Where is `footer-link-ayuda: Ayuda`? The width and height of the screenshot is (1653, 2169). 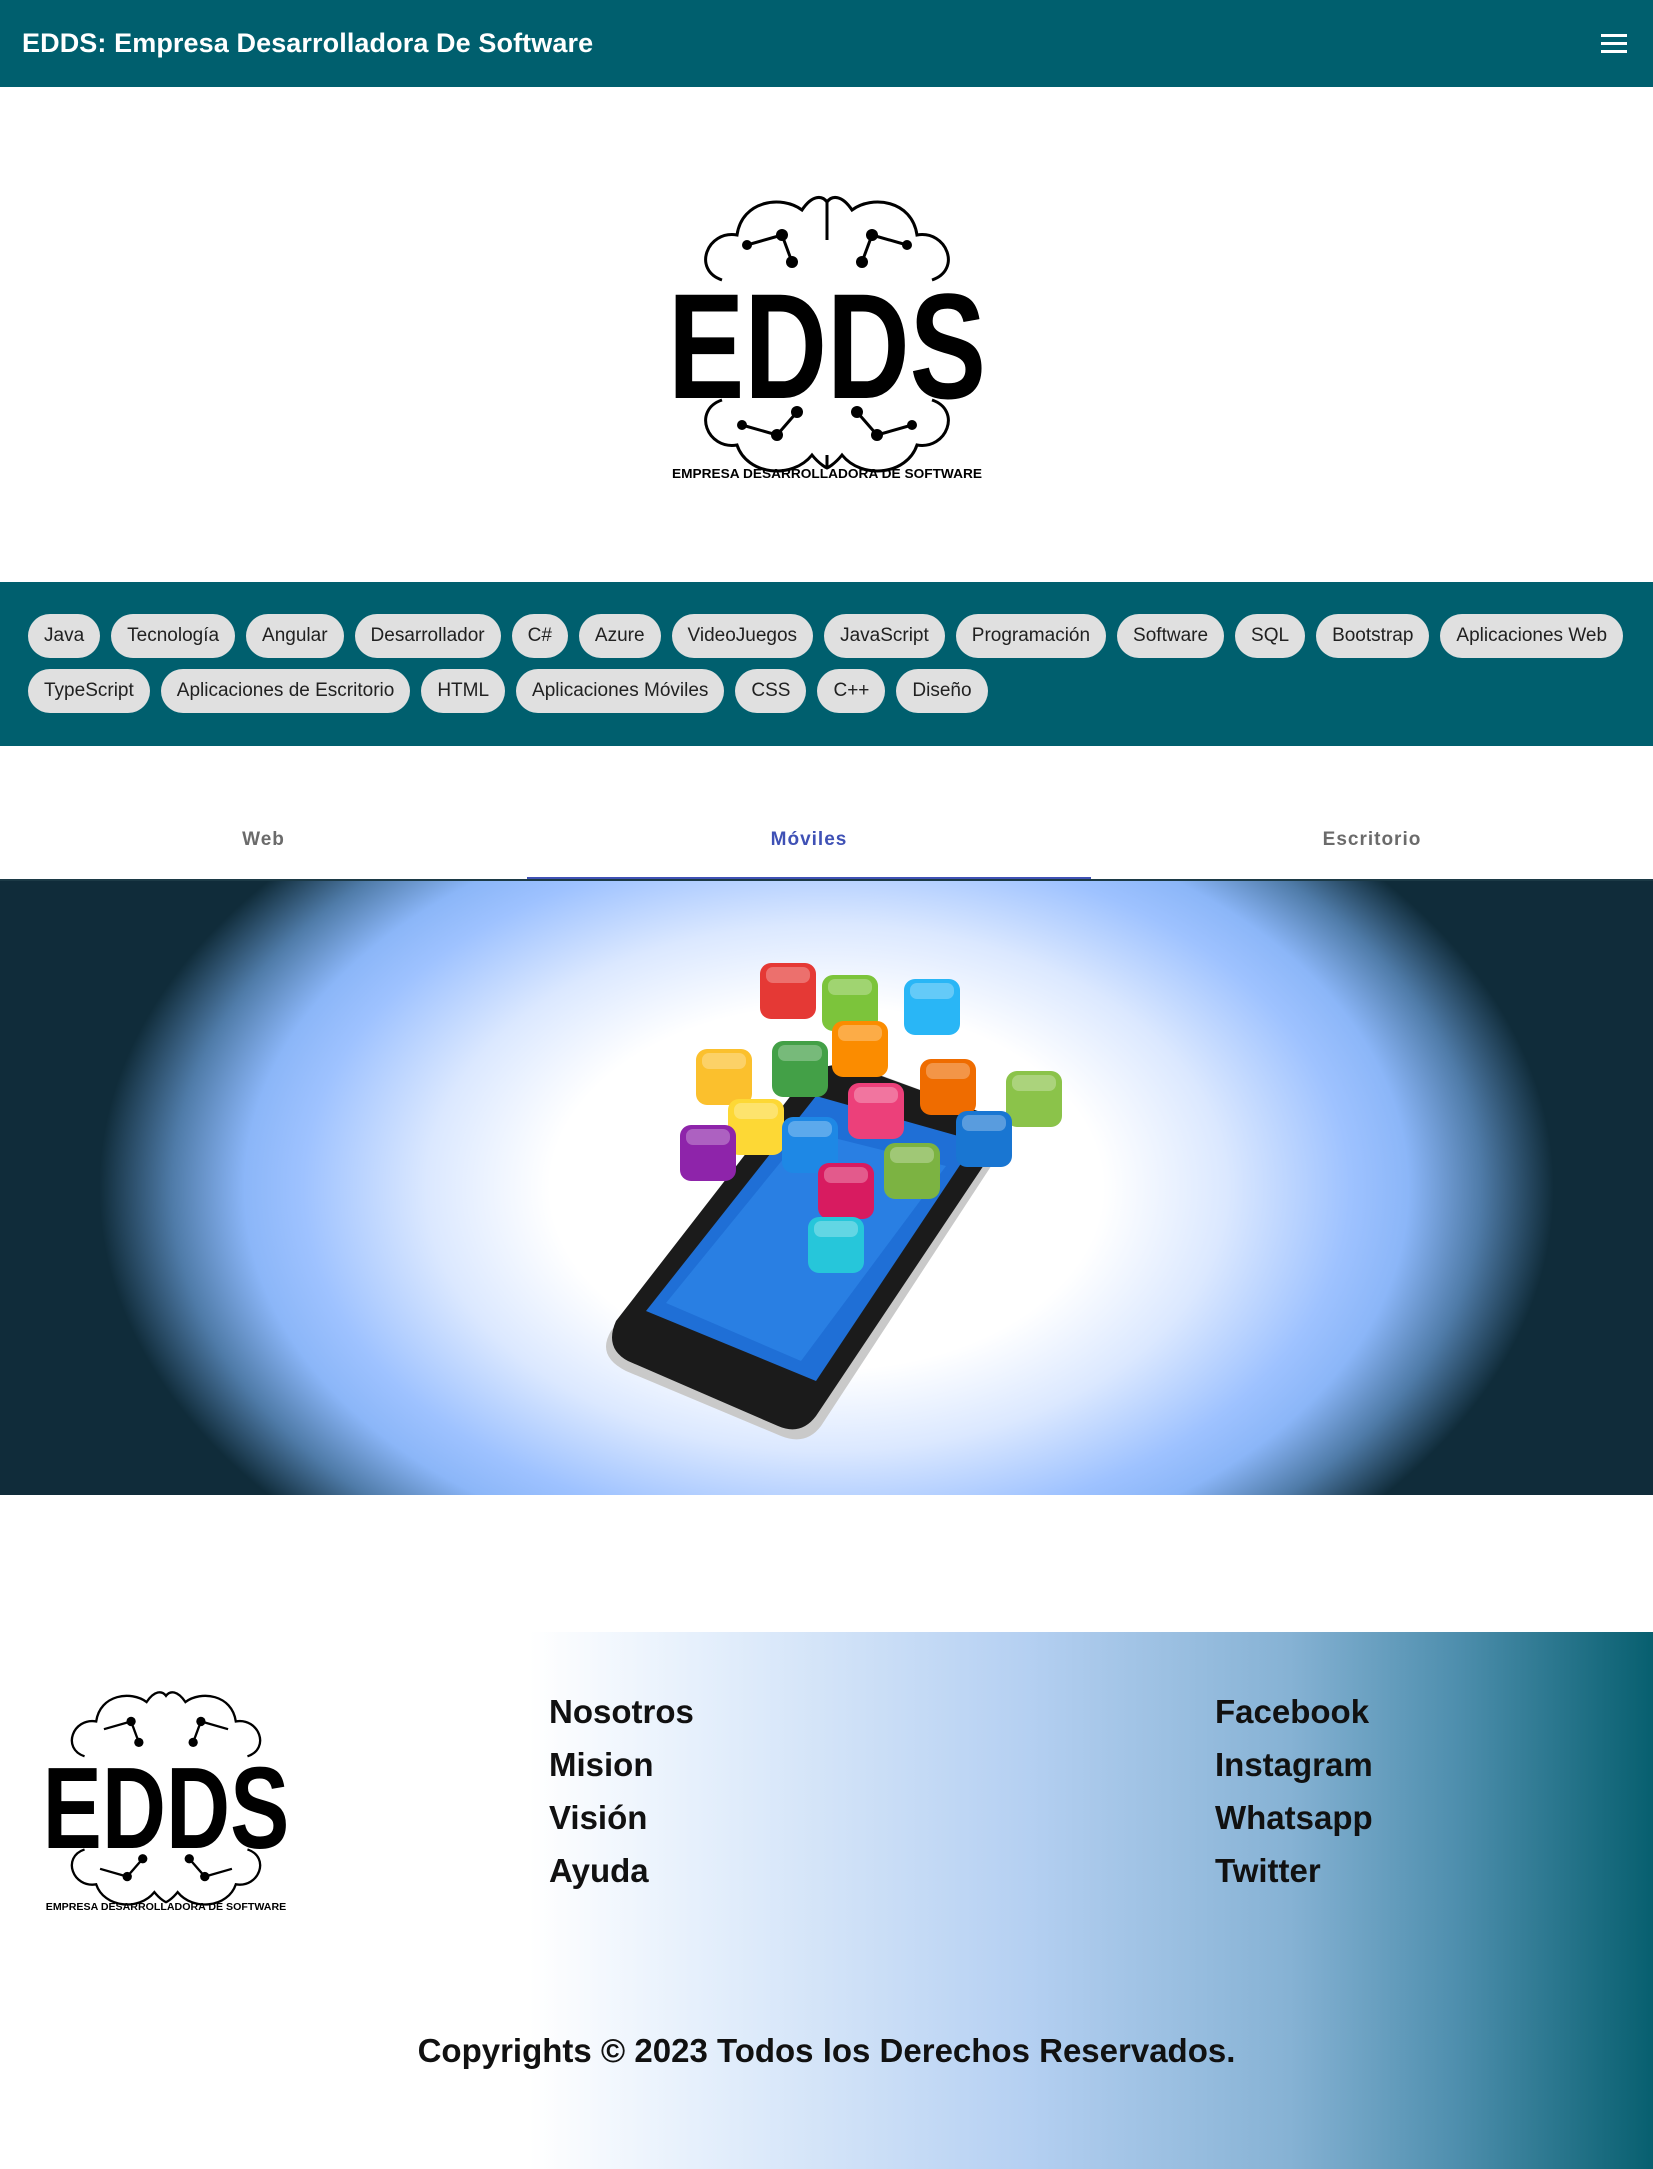
footer-link-ayuda: Ayuda is located at coordinates (621, 1870).